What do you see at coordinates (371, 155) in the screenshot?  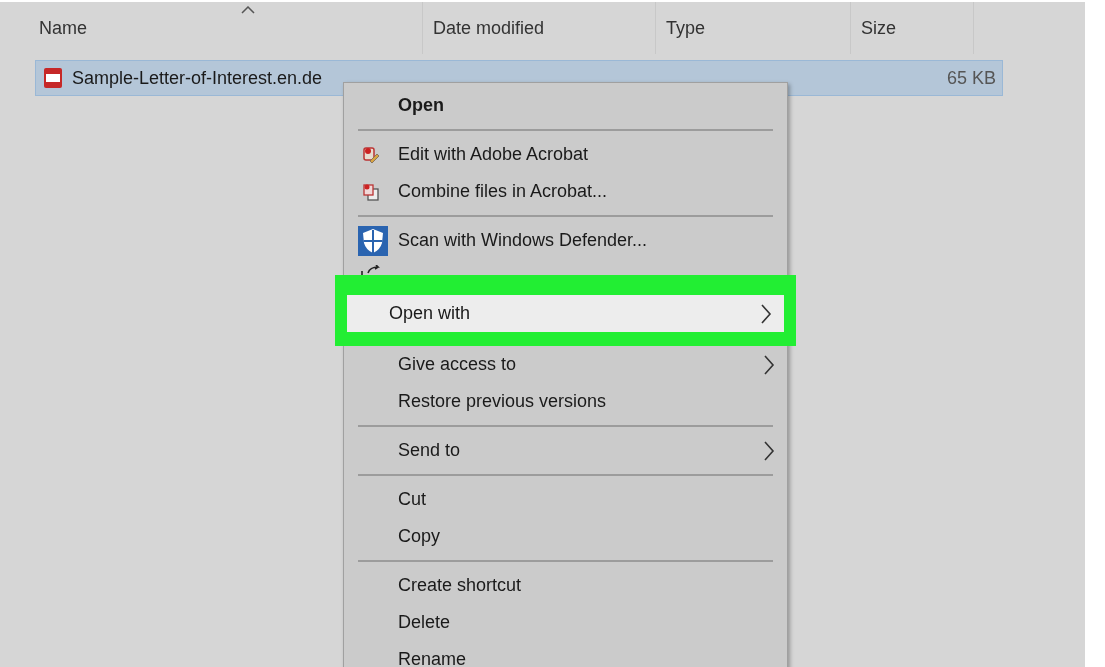 I see `document-pen-icon` at bounding box center [371, 155].